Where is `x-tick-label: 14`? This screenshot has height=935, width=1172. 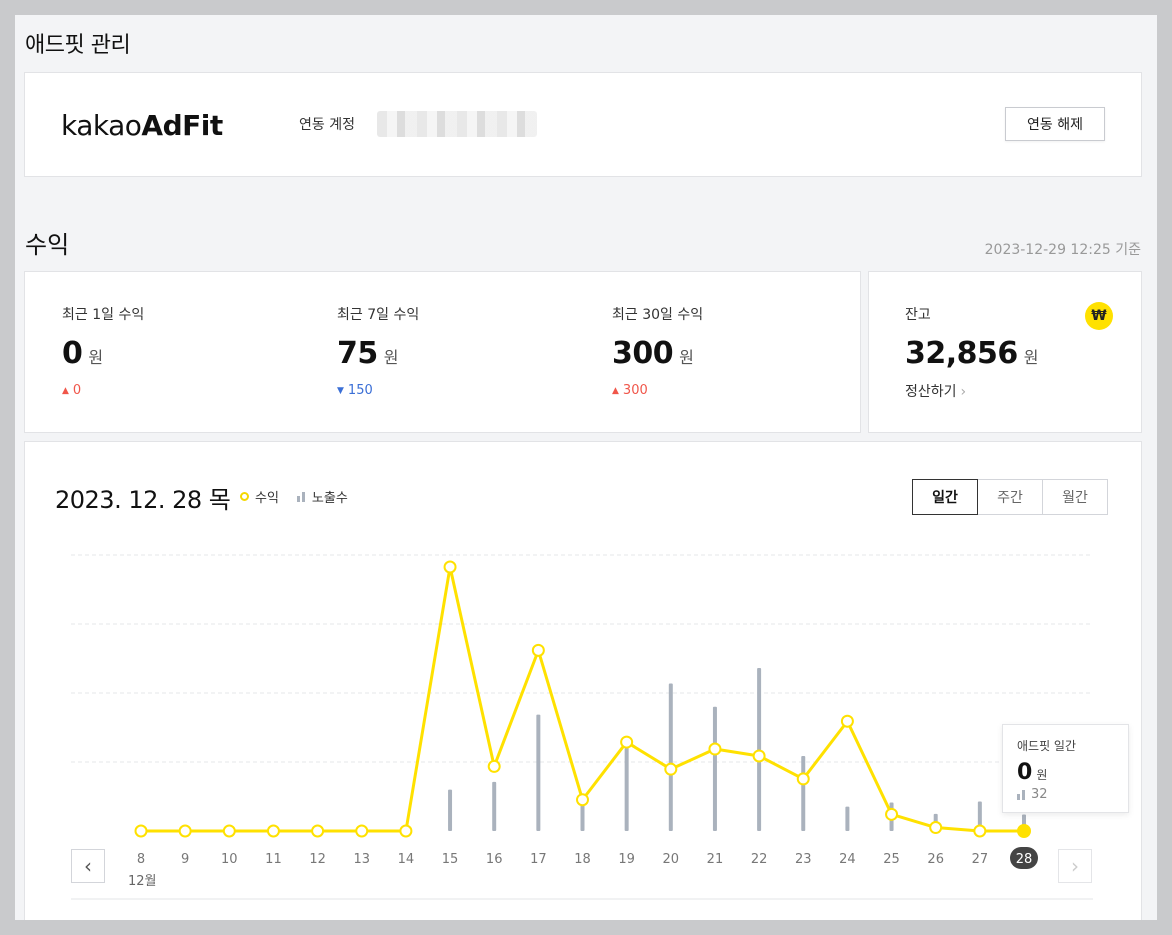 x-tick-label: 14 is located at coordinates (406, 859).